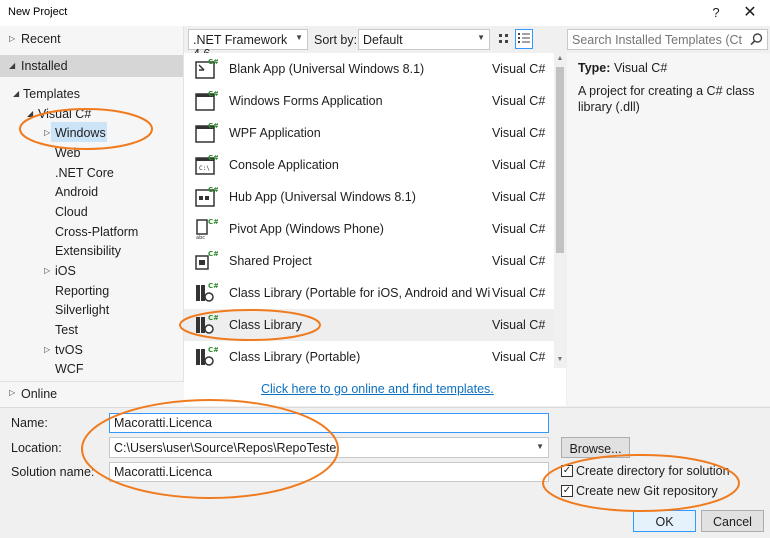 The height and width of the screenshot is (538, 770). What do you see at coordinates (200, 237) in the screenshot?
I see `svg-text: abc` at bounding box center [200, 237].